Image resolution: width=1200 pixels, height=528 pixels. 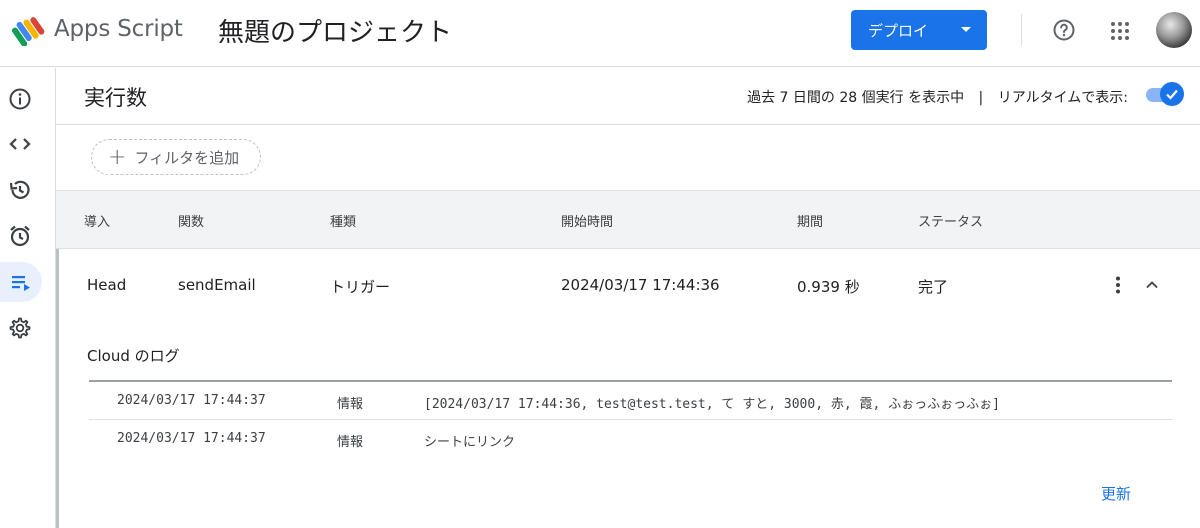 What do you see at coordinates (587, 220) in the screenshot?
I see `column-header-start-time: 開始時間` at bounding box center [587, 220].